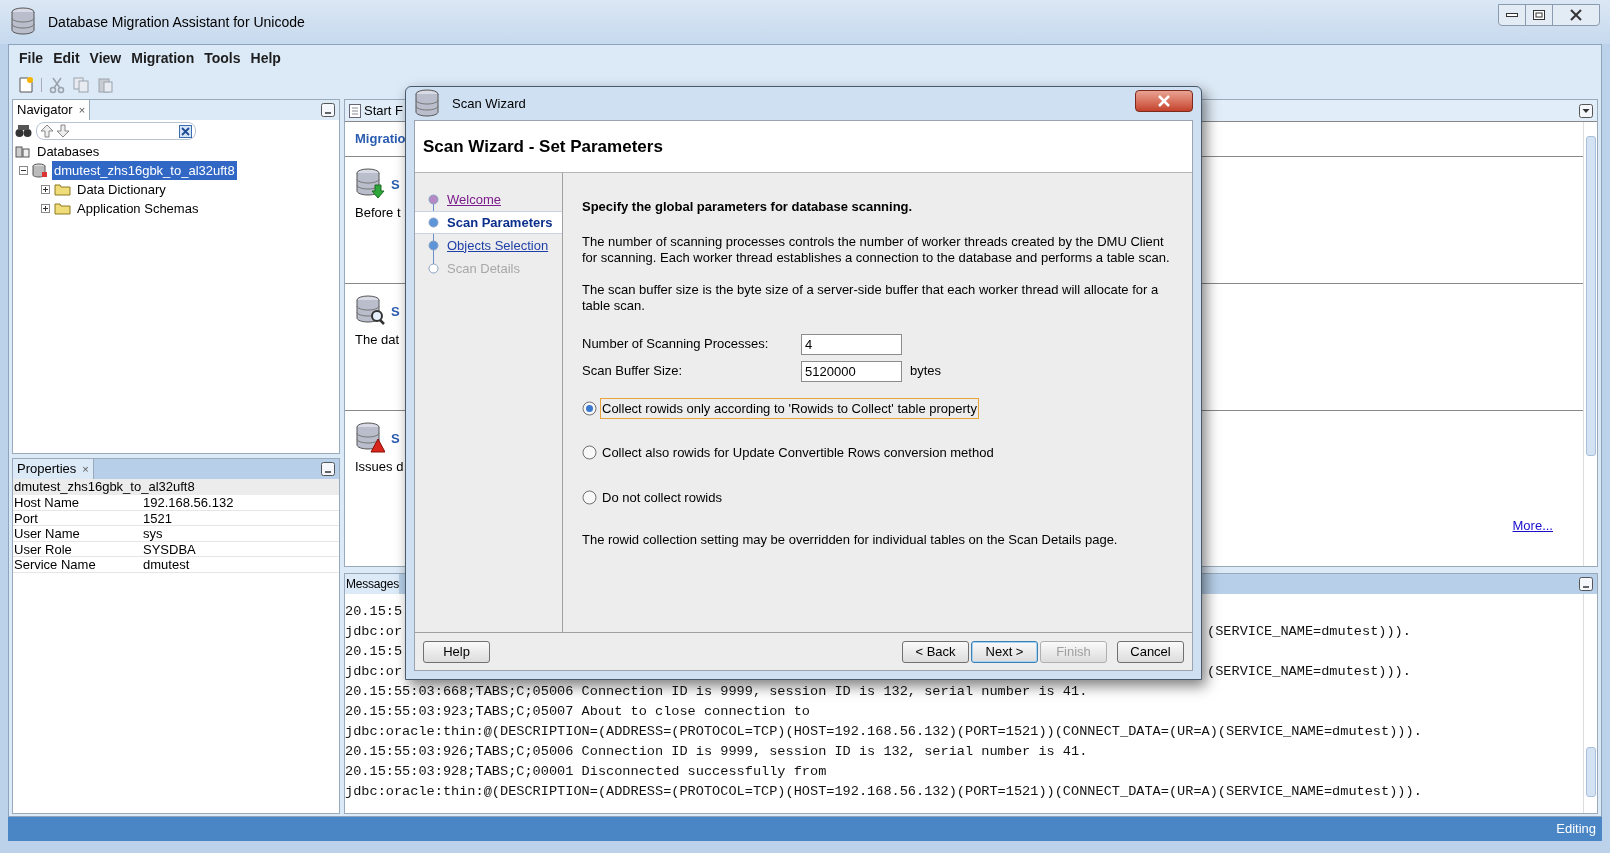  I want to click on editor-tab: Start F, so click(383, 110).